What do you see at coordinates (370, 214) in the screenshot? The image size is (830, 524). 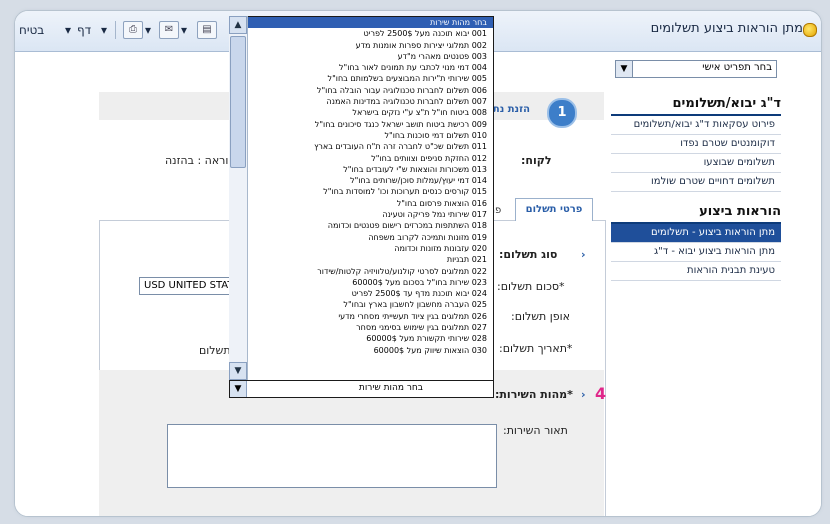 I see `dropdown-option: 017 שירותי נמל פריקה וטעינה` at bounding box center [370, 214].